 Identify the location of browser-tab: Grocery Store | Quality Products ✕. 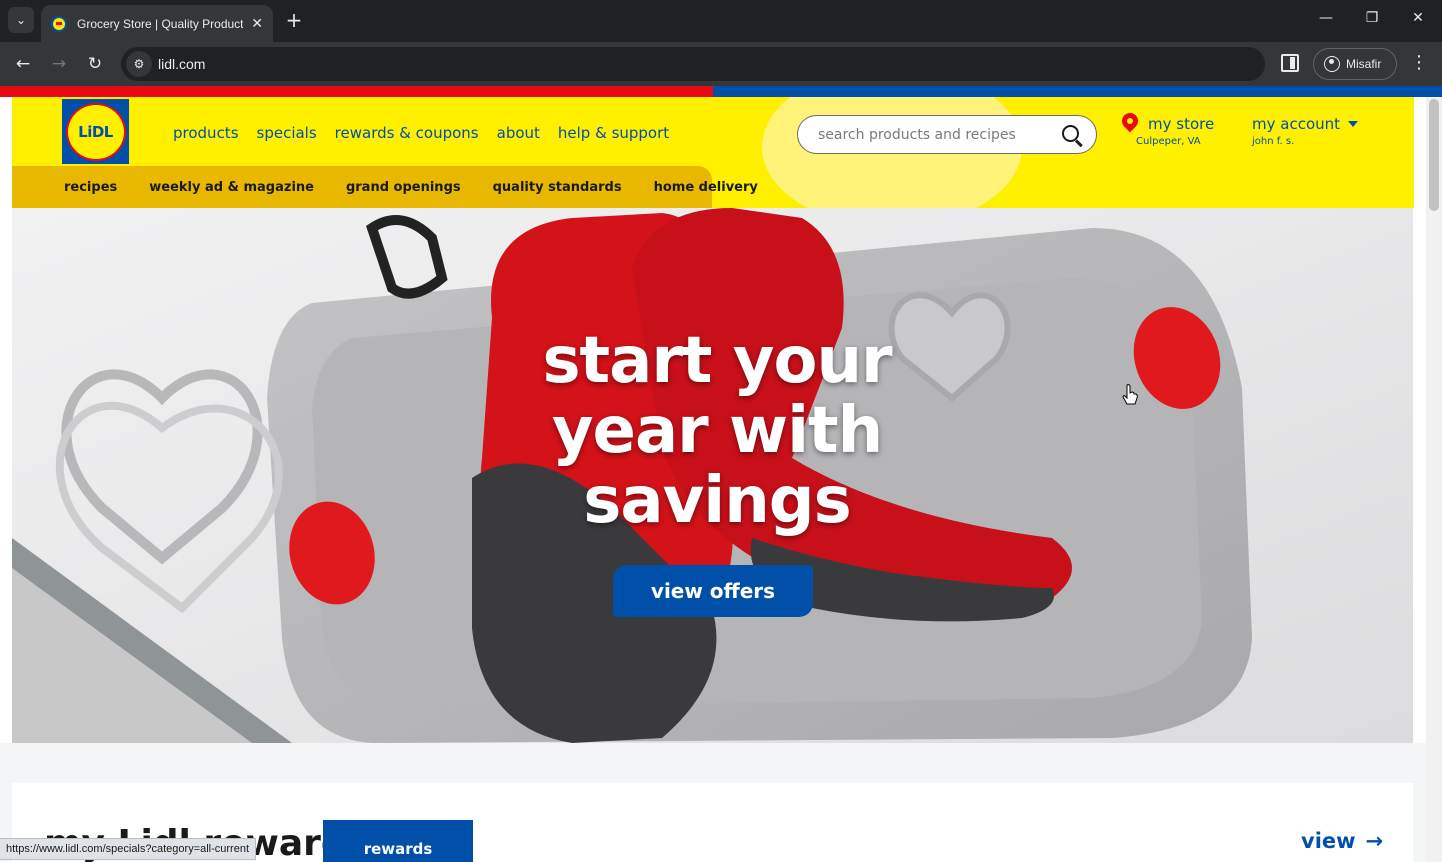
(157, 23).